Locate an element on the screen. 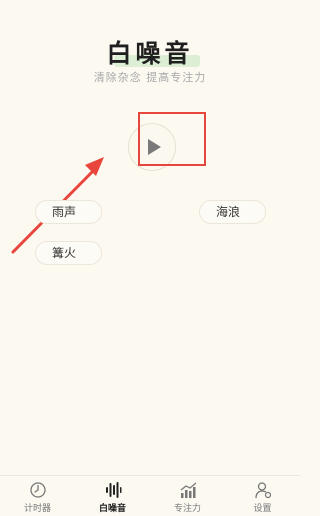 The width and height of the screenshot is (320, 516). tab-label: 白噪音 is located at coordinates (112, 509).